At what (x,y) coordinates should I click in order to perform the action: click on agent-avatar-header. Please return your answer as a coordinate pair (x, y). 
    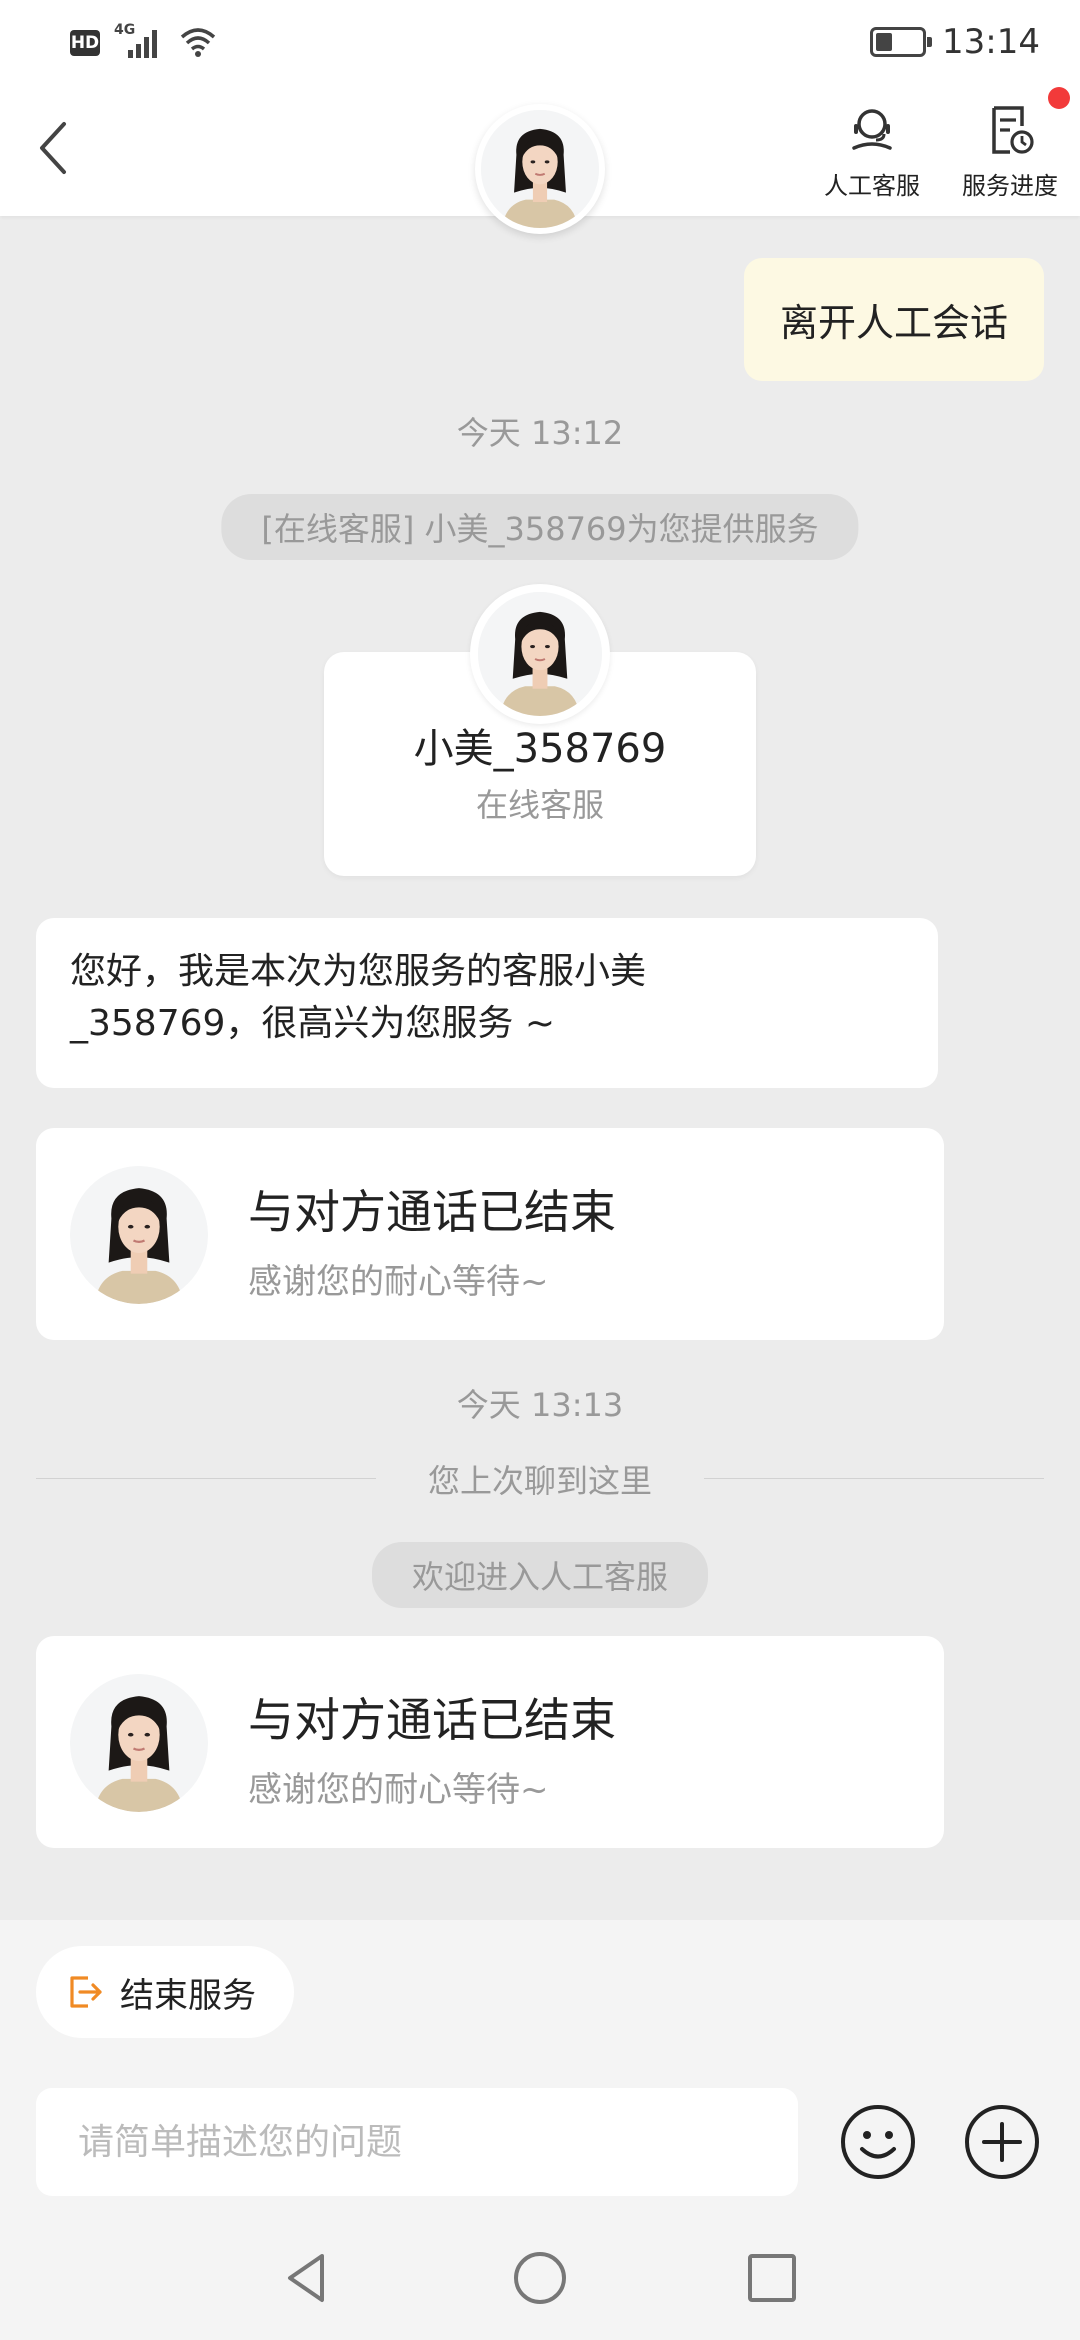
    Looking at the image, I should click on (540, 169).